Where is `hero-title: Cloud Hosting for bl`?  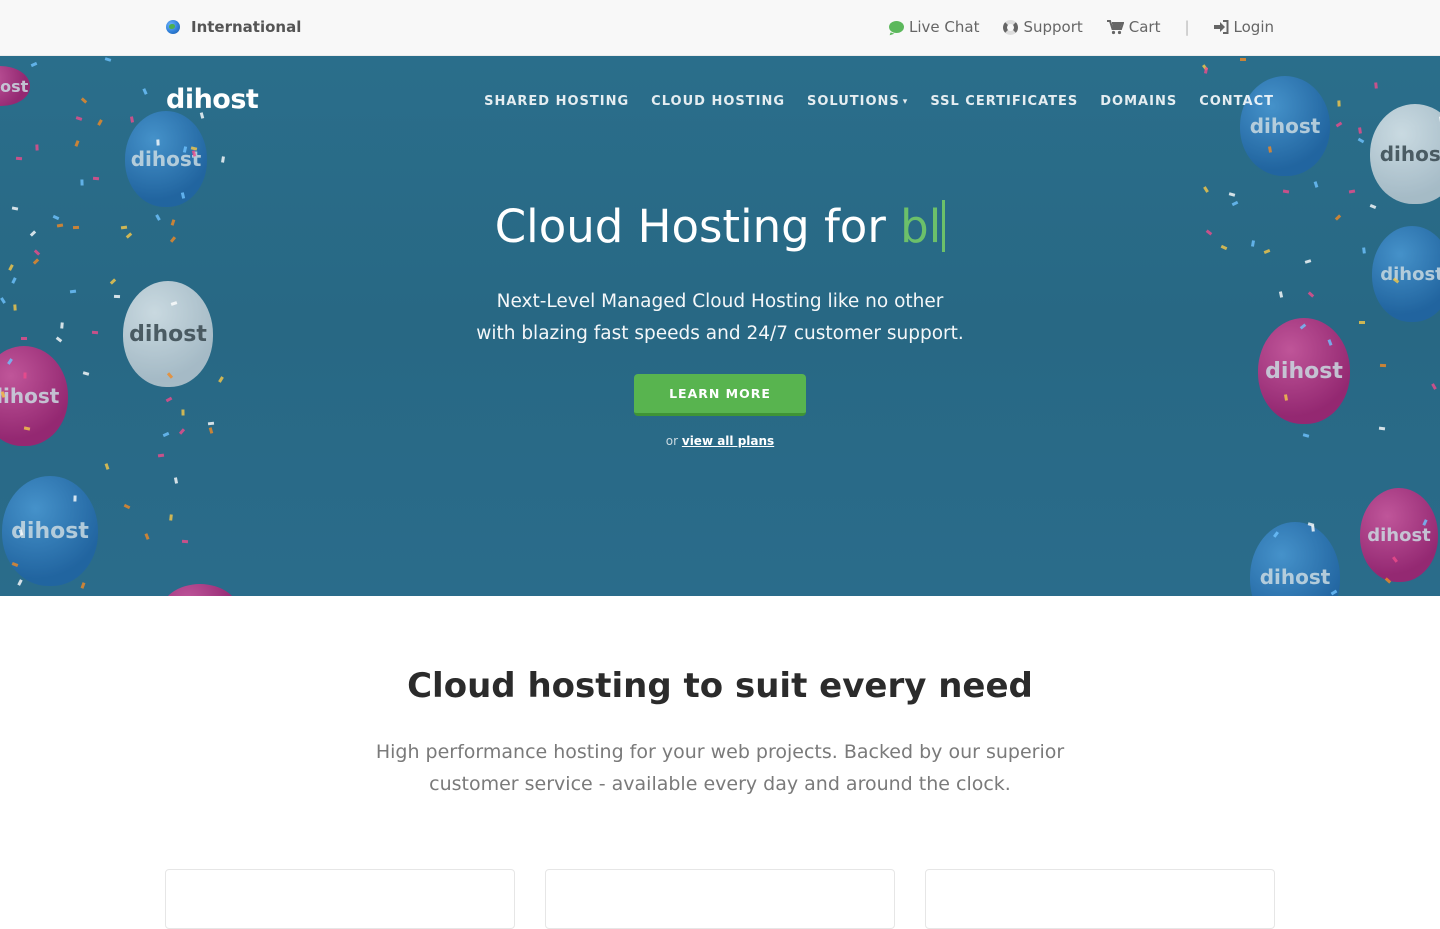 hero-title: Cloud Hosting for bl is located at coordinates (720, 226).